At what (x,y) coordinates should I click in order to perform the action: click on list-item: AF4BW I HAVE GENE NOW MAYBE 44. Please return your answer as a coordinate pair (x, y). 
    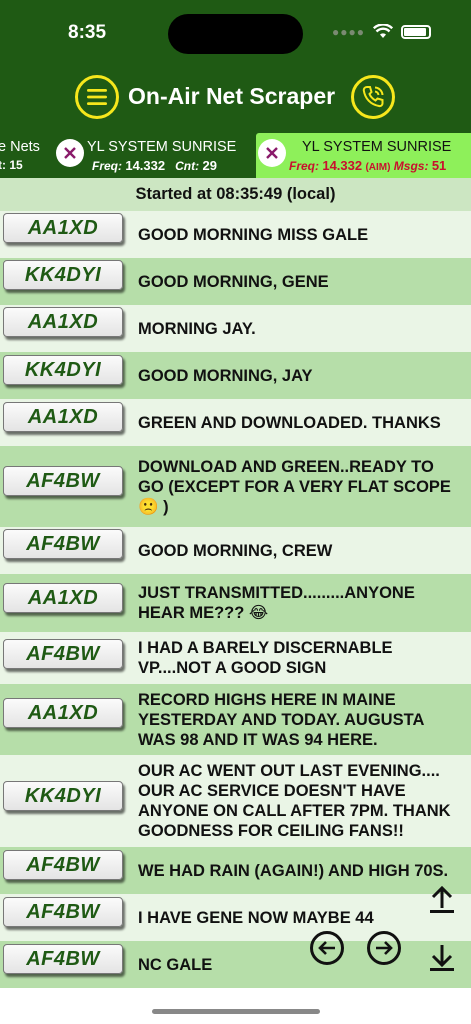
    Looking at the image, I should click on (235, 917).